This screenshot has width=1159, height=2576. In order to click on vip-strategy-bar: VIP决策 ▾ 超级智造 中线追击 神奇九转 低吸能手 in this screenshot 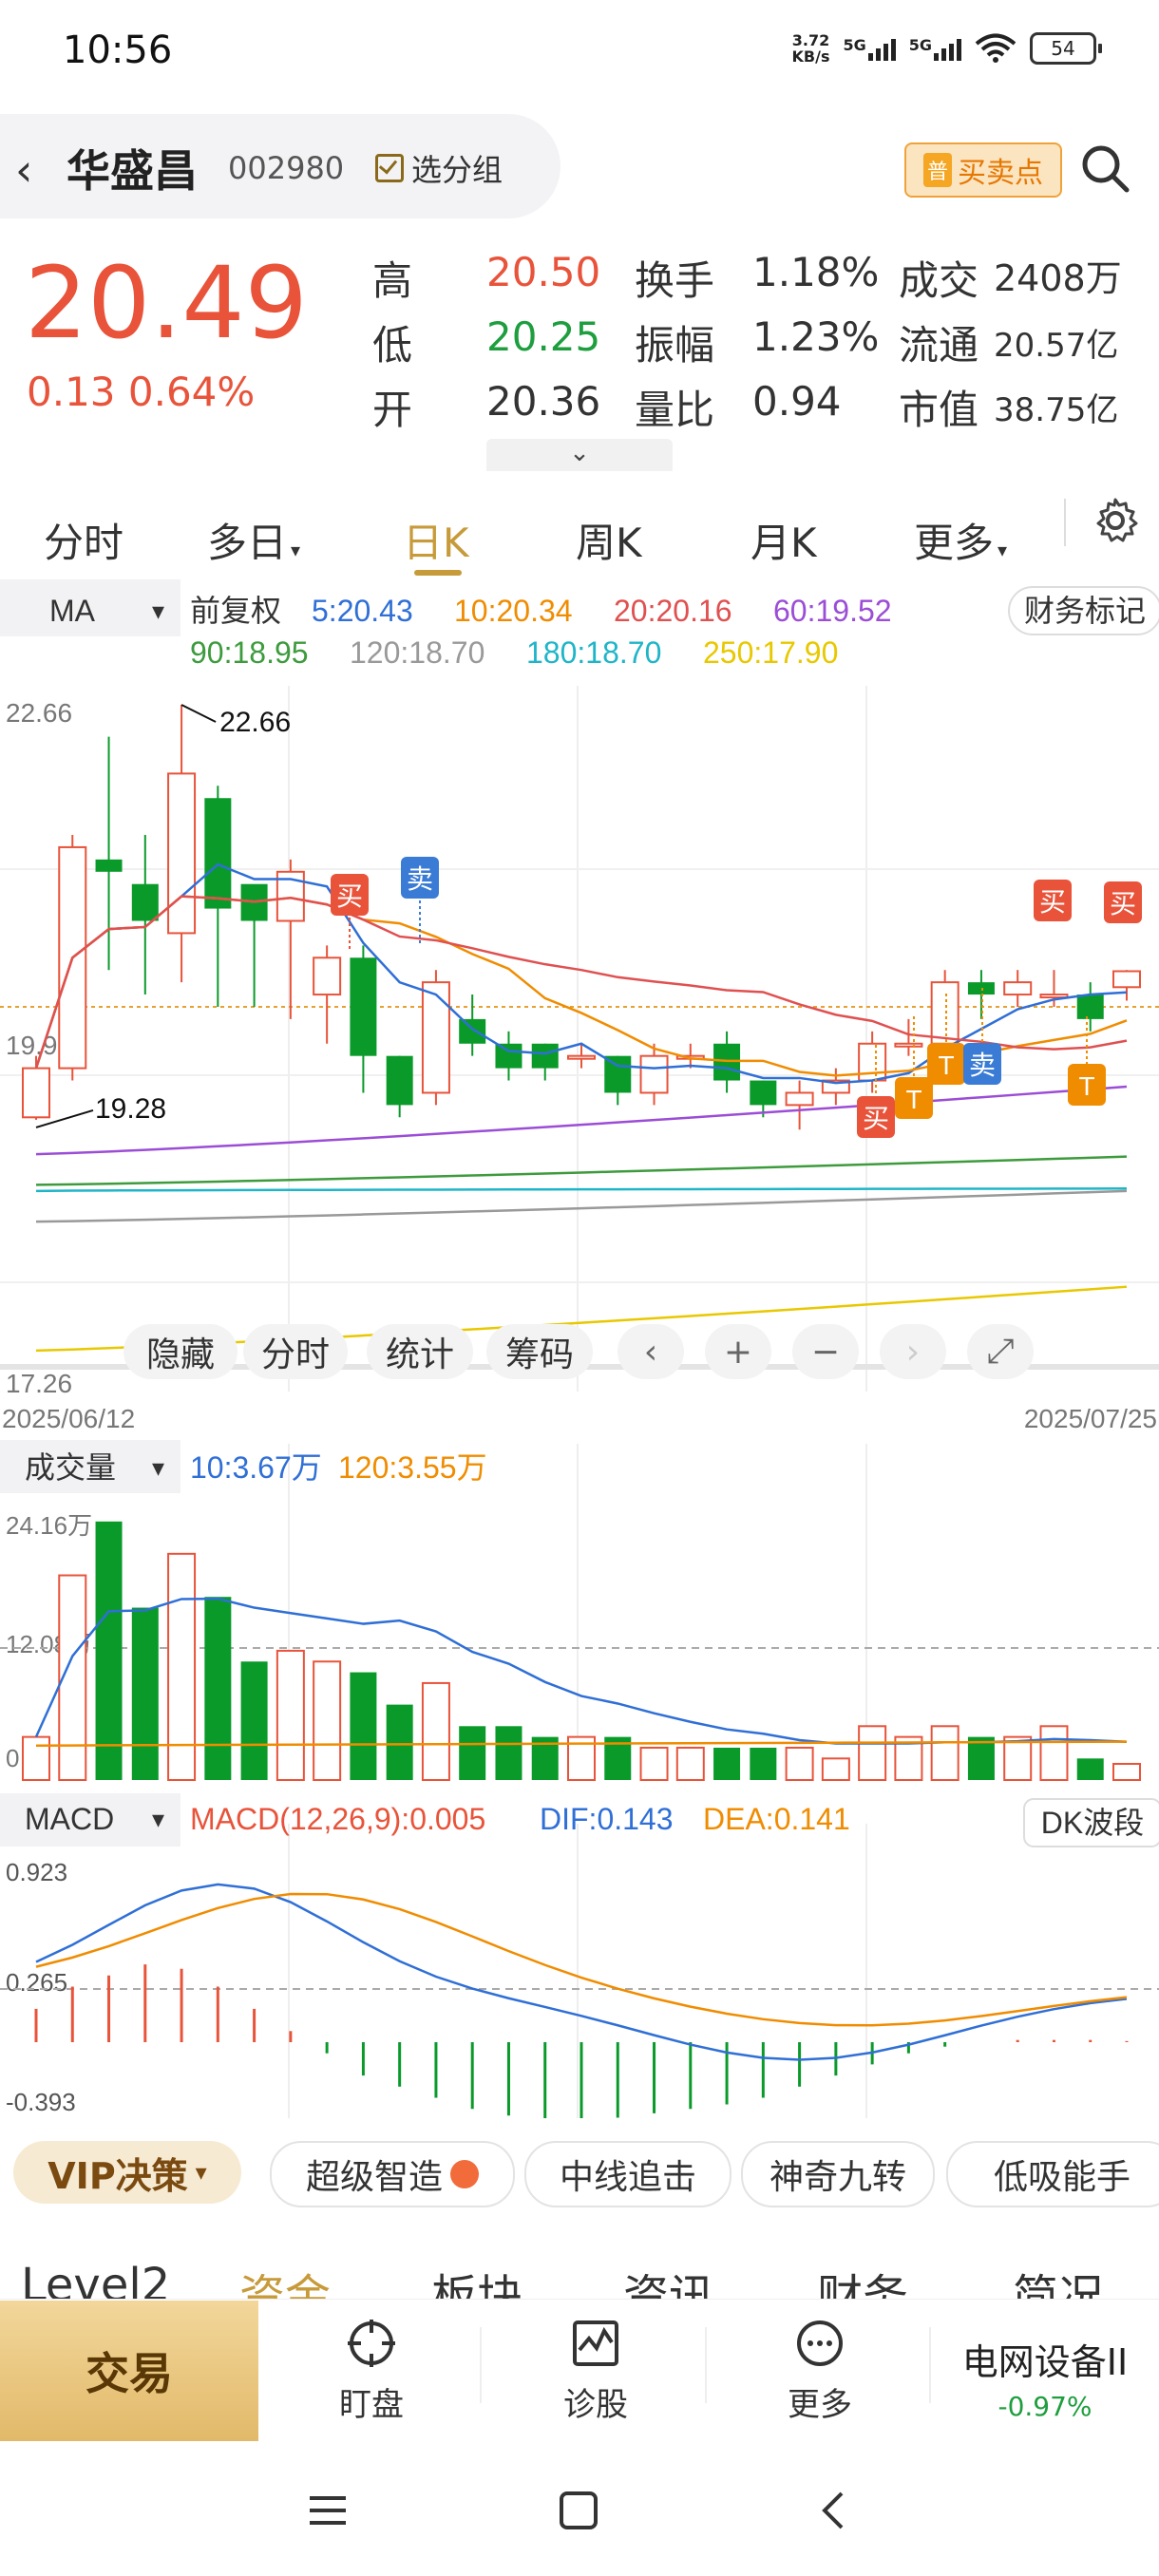, I will do `click(579, 2173)`.